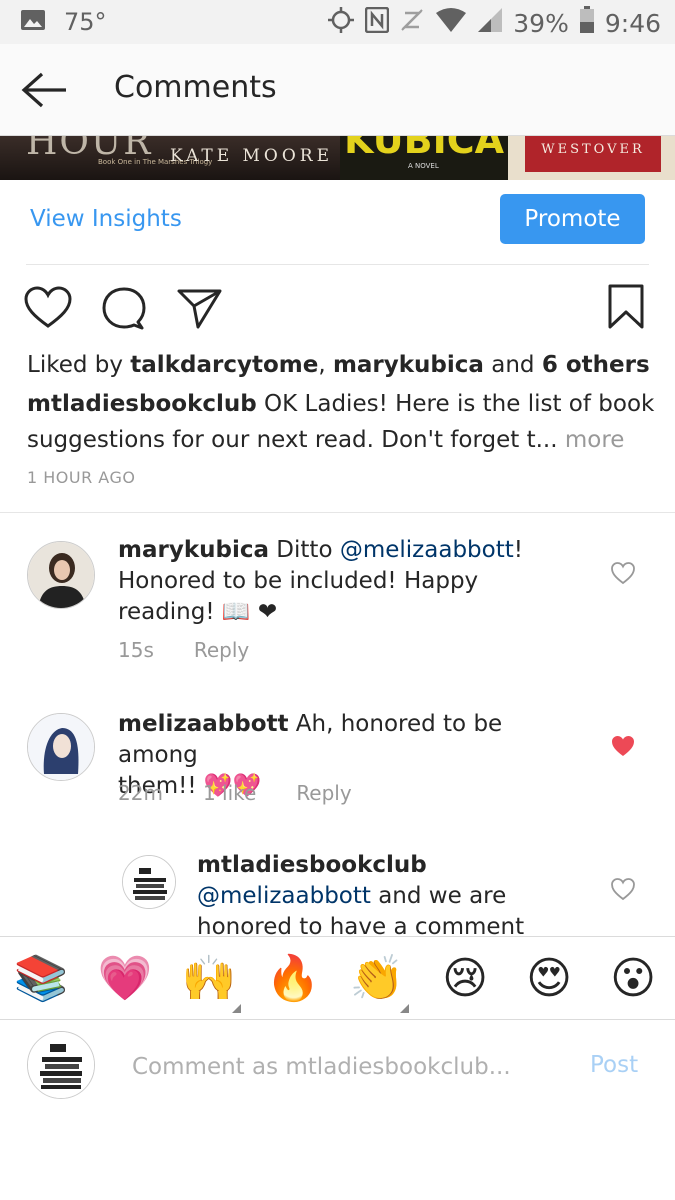 This screenshot has height=1200, width=675. Describe the element at coordinates (252, 156) in the screenshot. I see `book1-author: KATE MOORE` at that location.